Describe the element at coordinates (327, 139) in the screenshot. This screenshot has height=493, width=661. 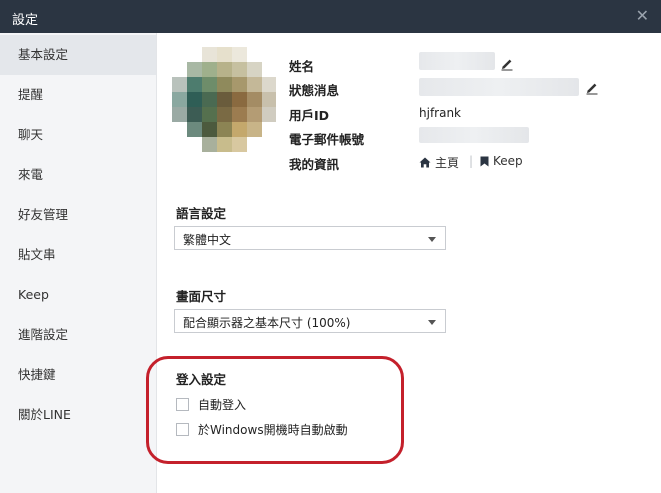
I see `email-label: 電子郵件帳號` at that location.